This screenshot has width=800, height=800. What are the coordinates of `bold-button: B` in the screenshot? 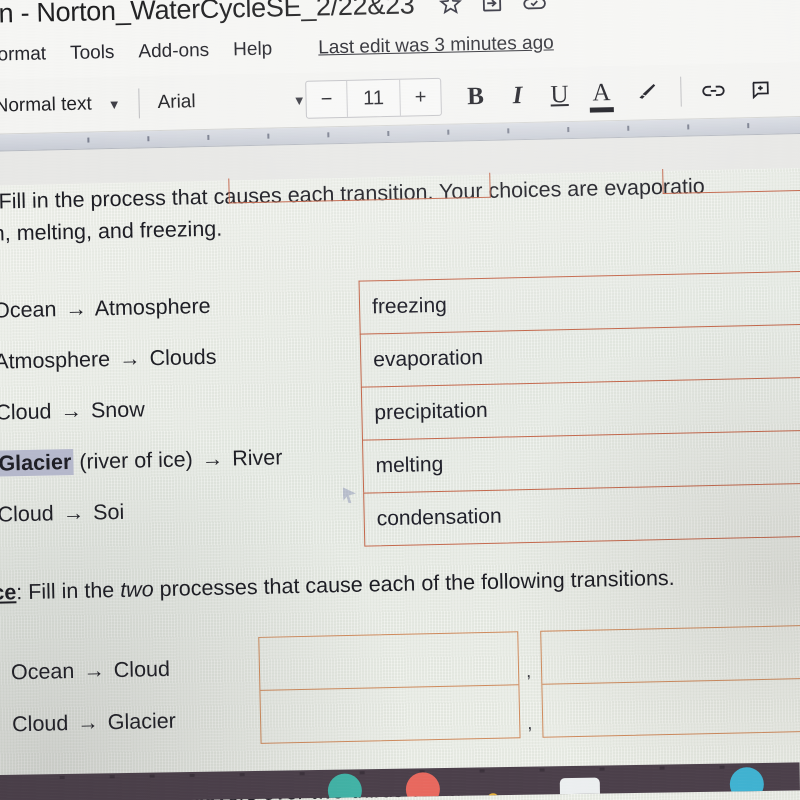 It's located at (475, 95).